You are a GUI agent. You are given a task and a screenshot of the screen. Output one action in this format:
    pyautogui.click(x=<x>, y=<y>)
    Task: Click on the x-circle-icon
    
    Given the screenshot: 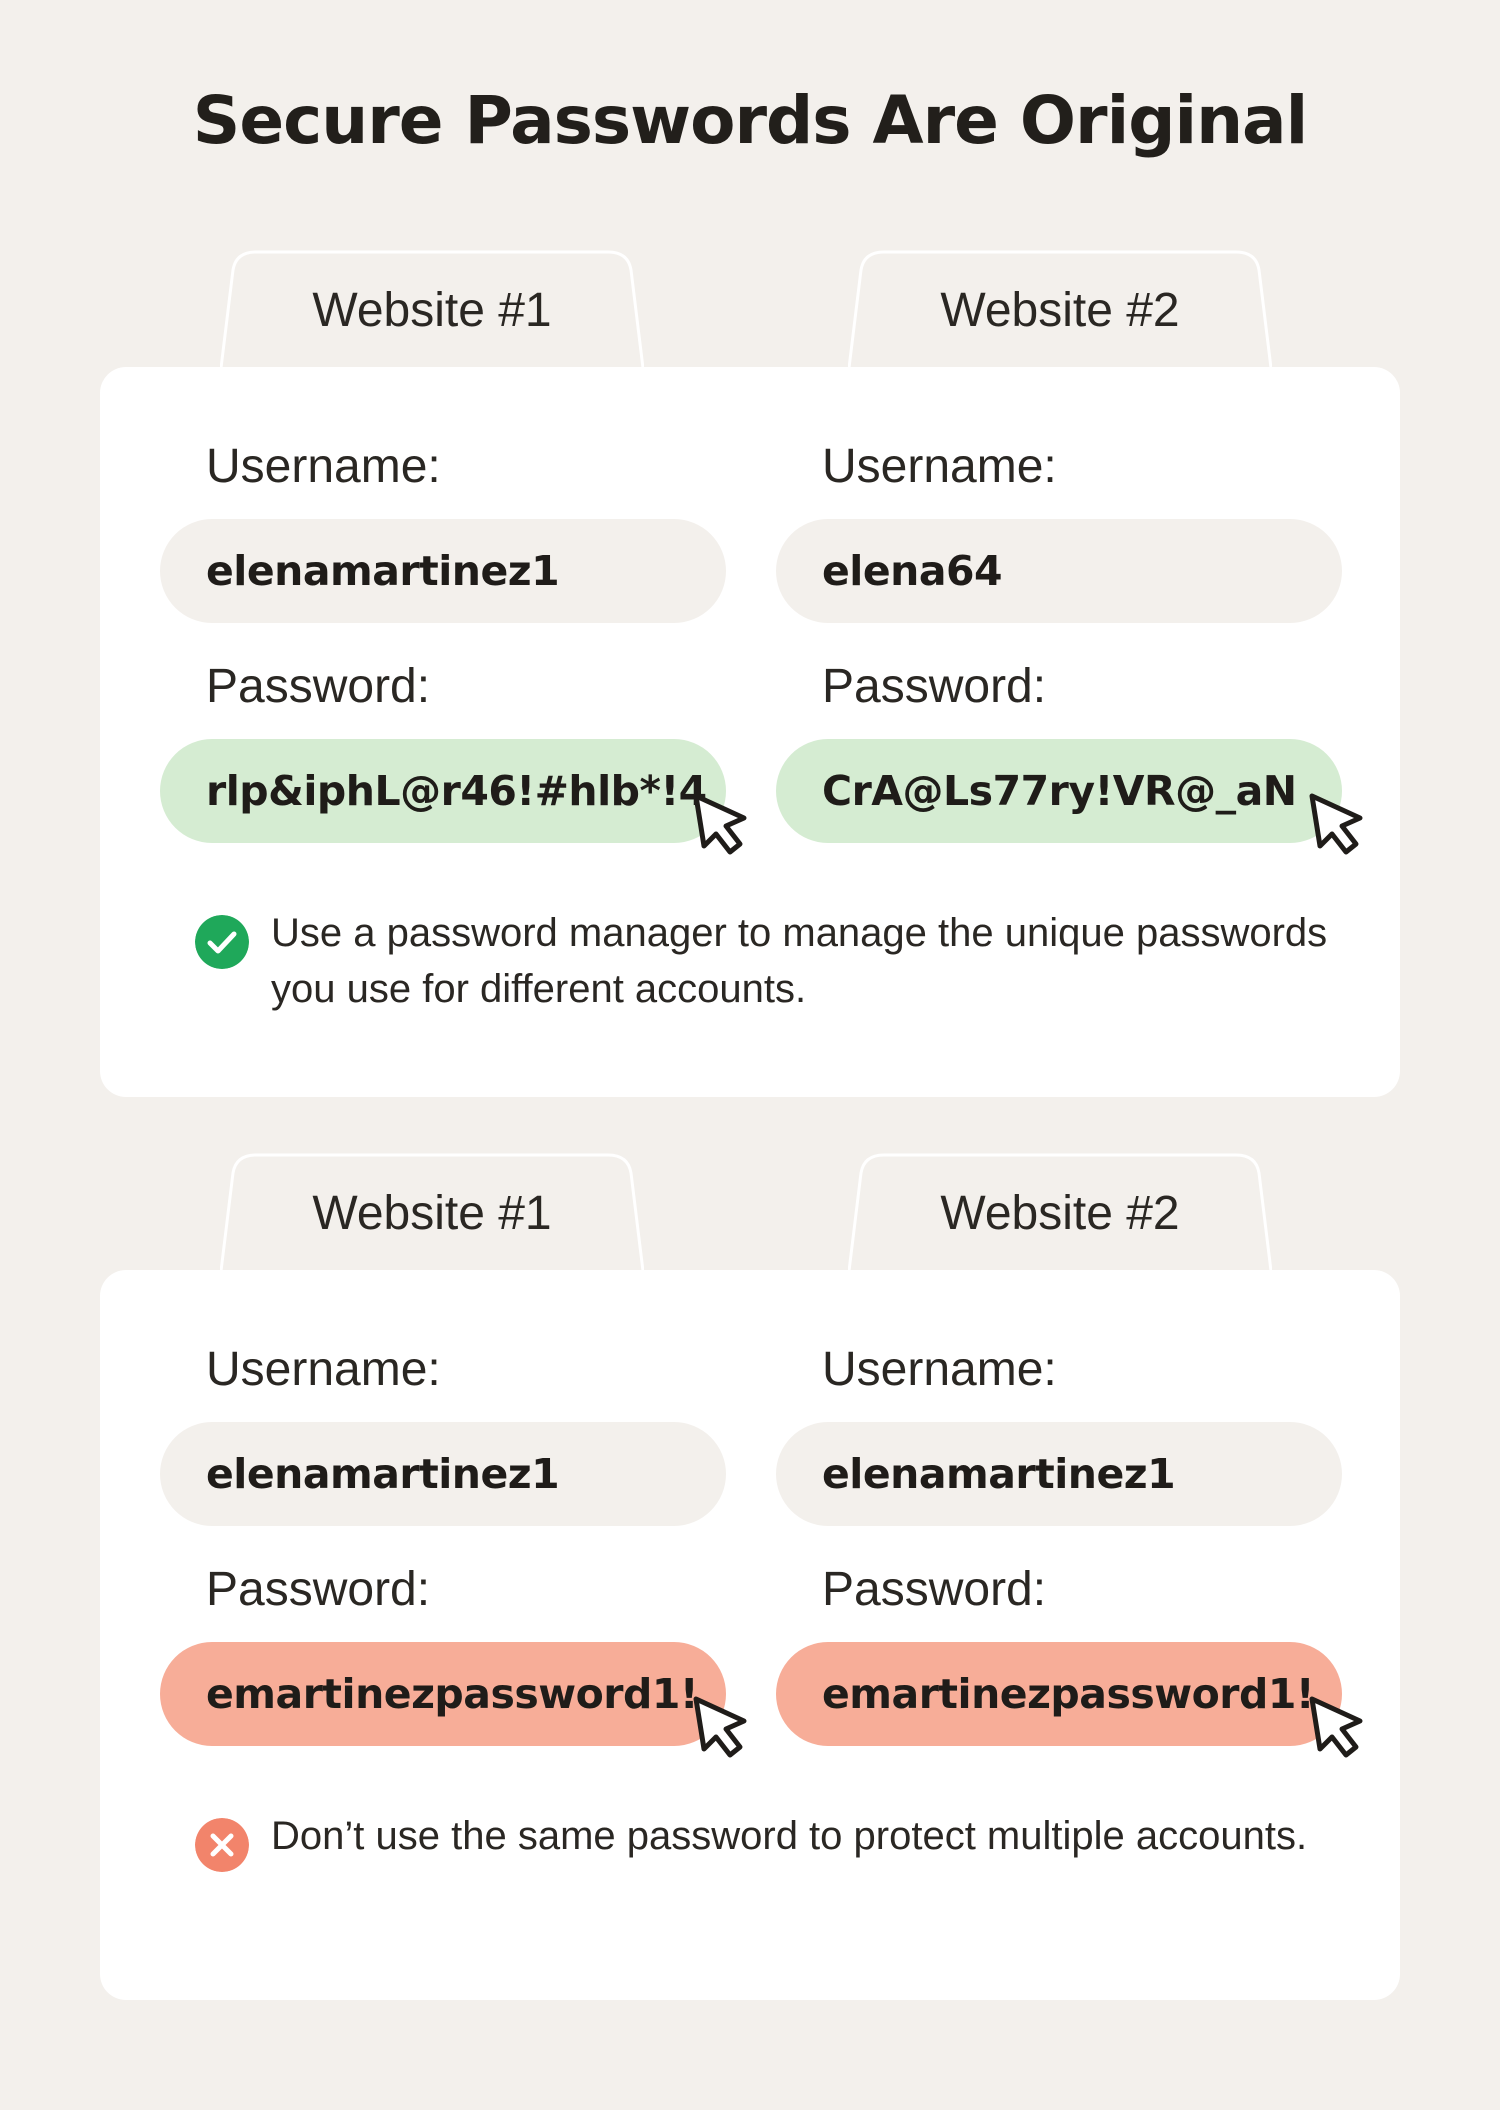 What is the action you would take?
    pyautogui.click(x=222, y=1845)
    